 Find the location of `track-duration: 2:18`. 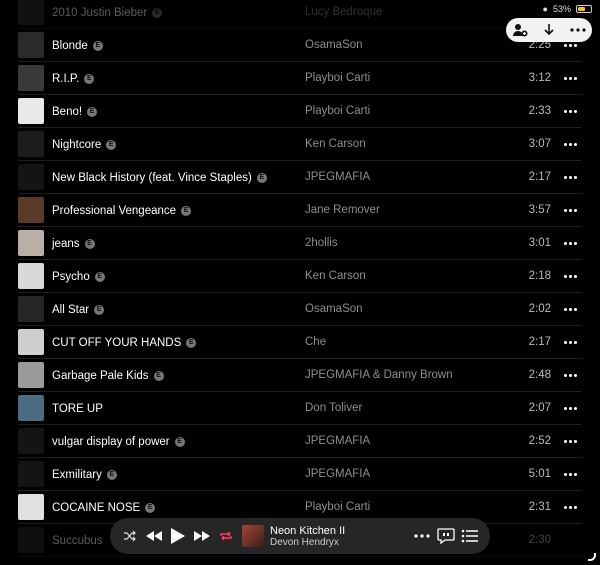

track-duration: 2:18 is located at coordinates (539, 276).